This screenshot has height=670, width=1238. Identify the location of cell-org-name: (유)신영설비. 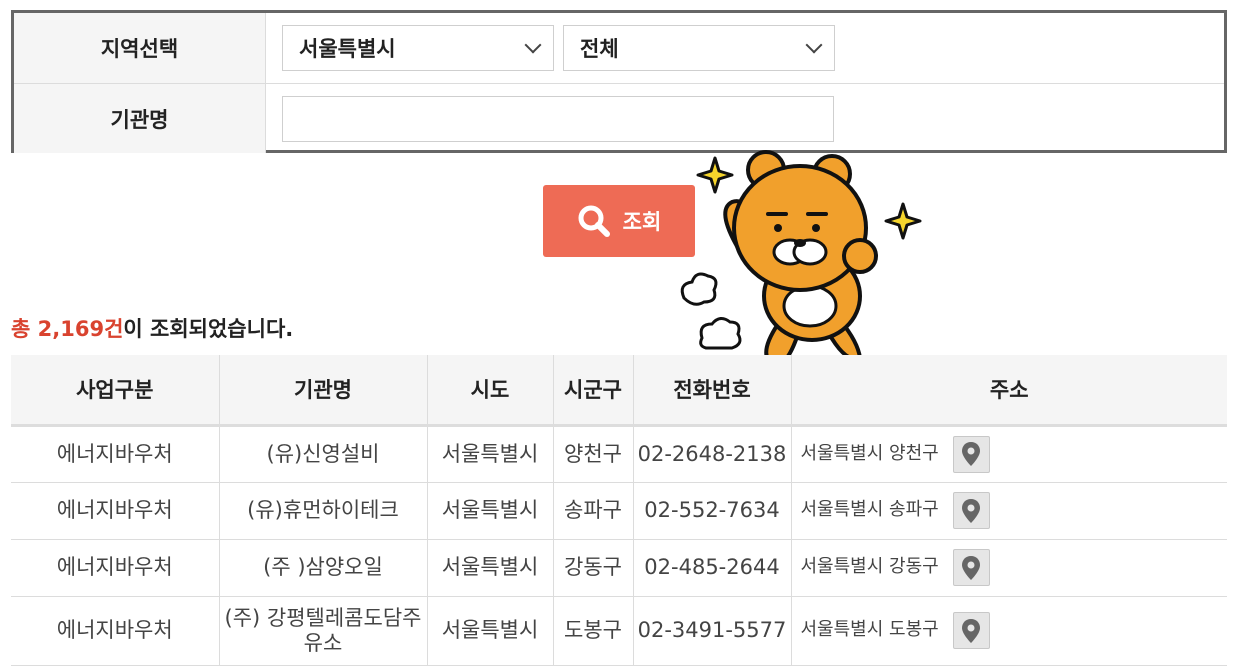
(323, 454).